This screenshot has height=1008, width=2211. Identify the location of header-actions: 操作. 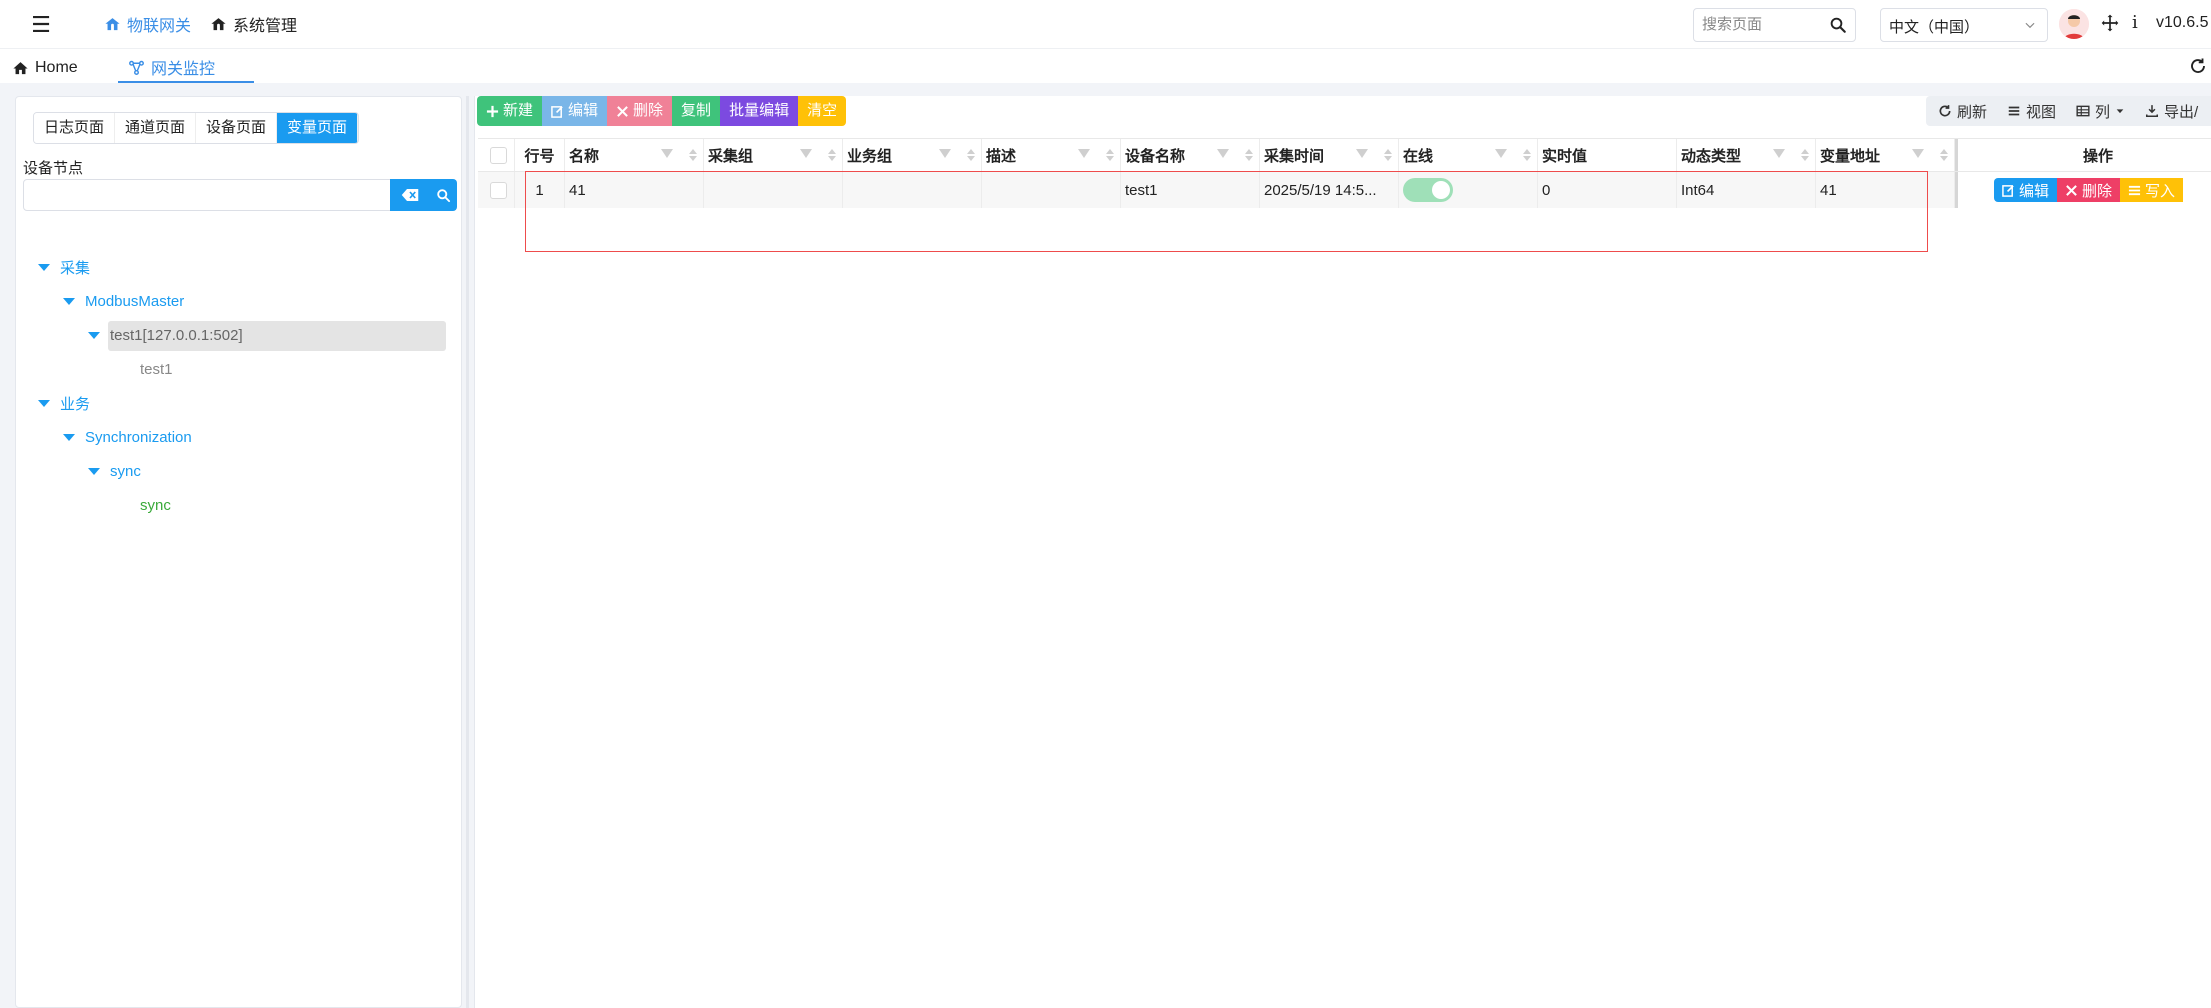
(2083, 155).